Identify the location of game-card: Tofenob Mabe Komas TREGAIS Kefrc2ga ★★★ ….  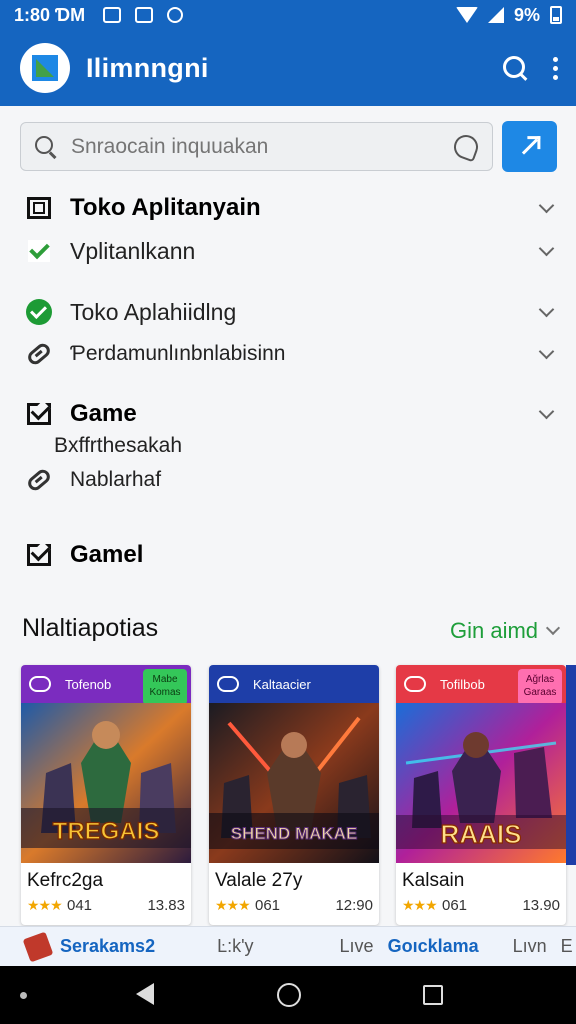
(106, 795).